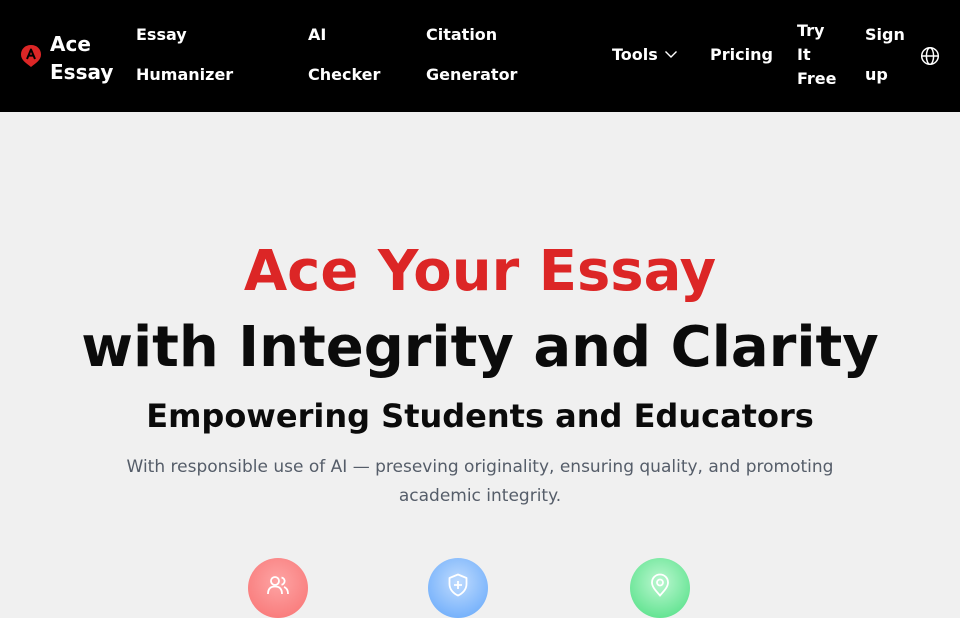  I want to click on ace-logo-icon, so click(31, 56).